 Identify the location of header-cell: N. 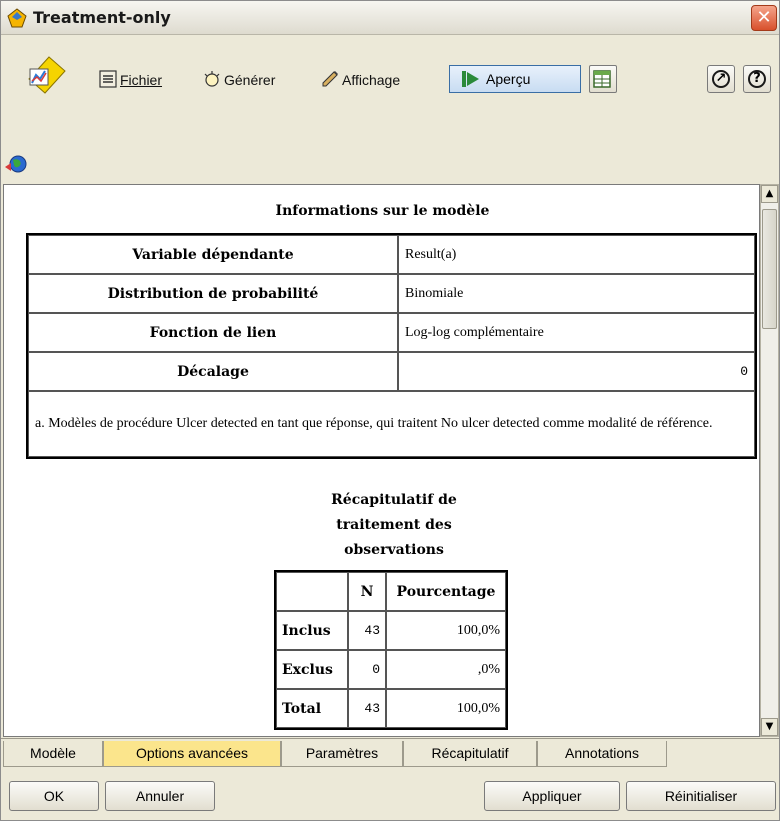
(367, 591).